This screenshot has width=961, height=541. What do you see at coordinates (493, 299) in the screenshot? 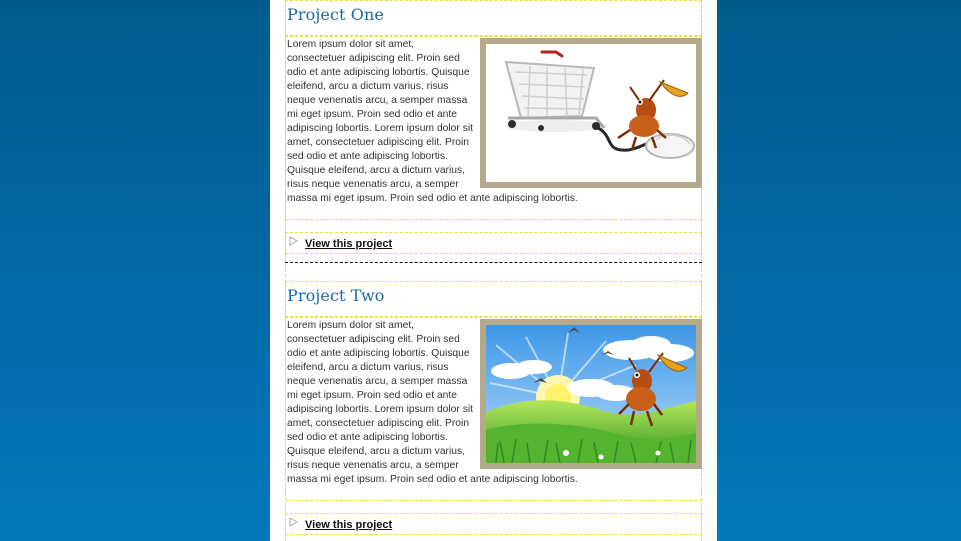
I see `project-title-box: Project Two` at bounding box center [493, 299].